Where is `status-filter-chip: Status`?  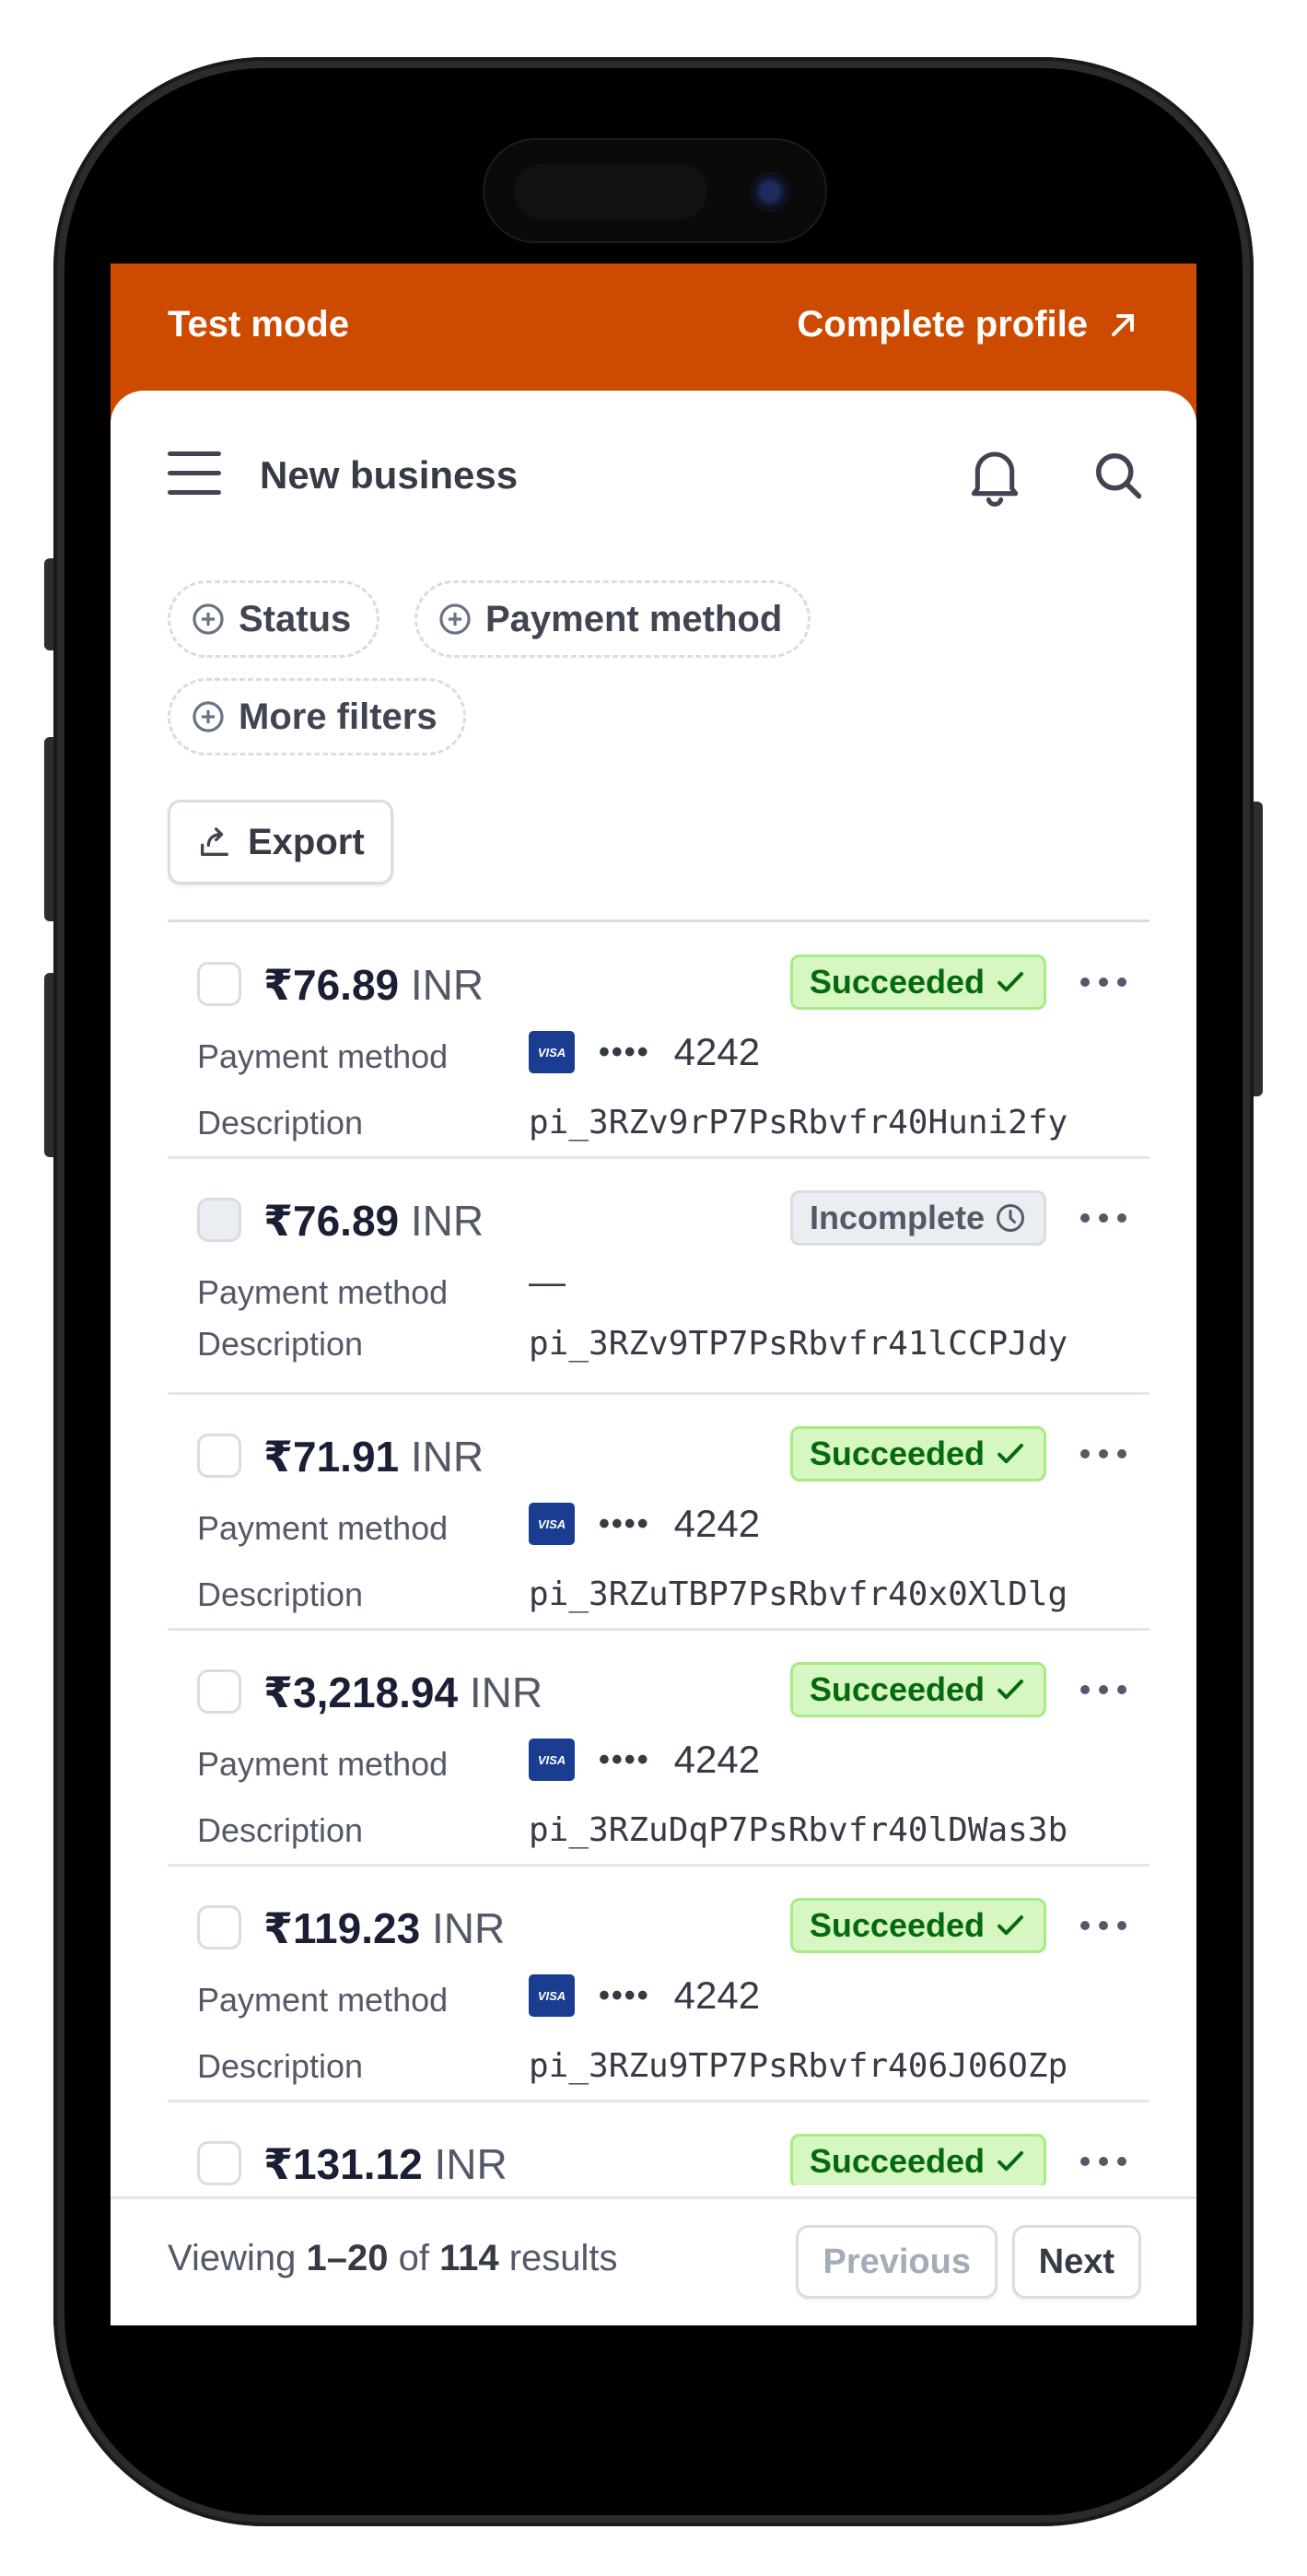 status-filter-chip: Status is located at coordinates (274, 619).